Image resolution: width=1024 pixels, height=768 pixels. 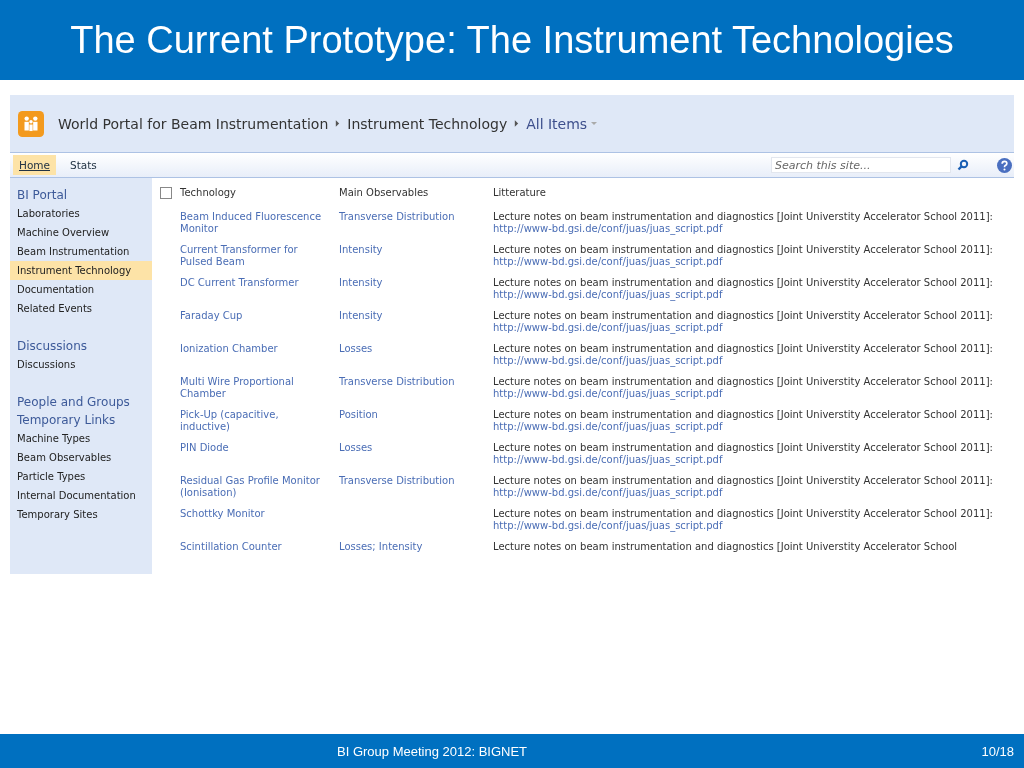 What do you see at coordinates (384, 192) in the screenshot?
I see `column-header: Main Observables` at bounding box center [384, 192].